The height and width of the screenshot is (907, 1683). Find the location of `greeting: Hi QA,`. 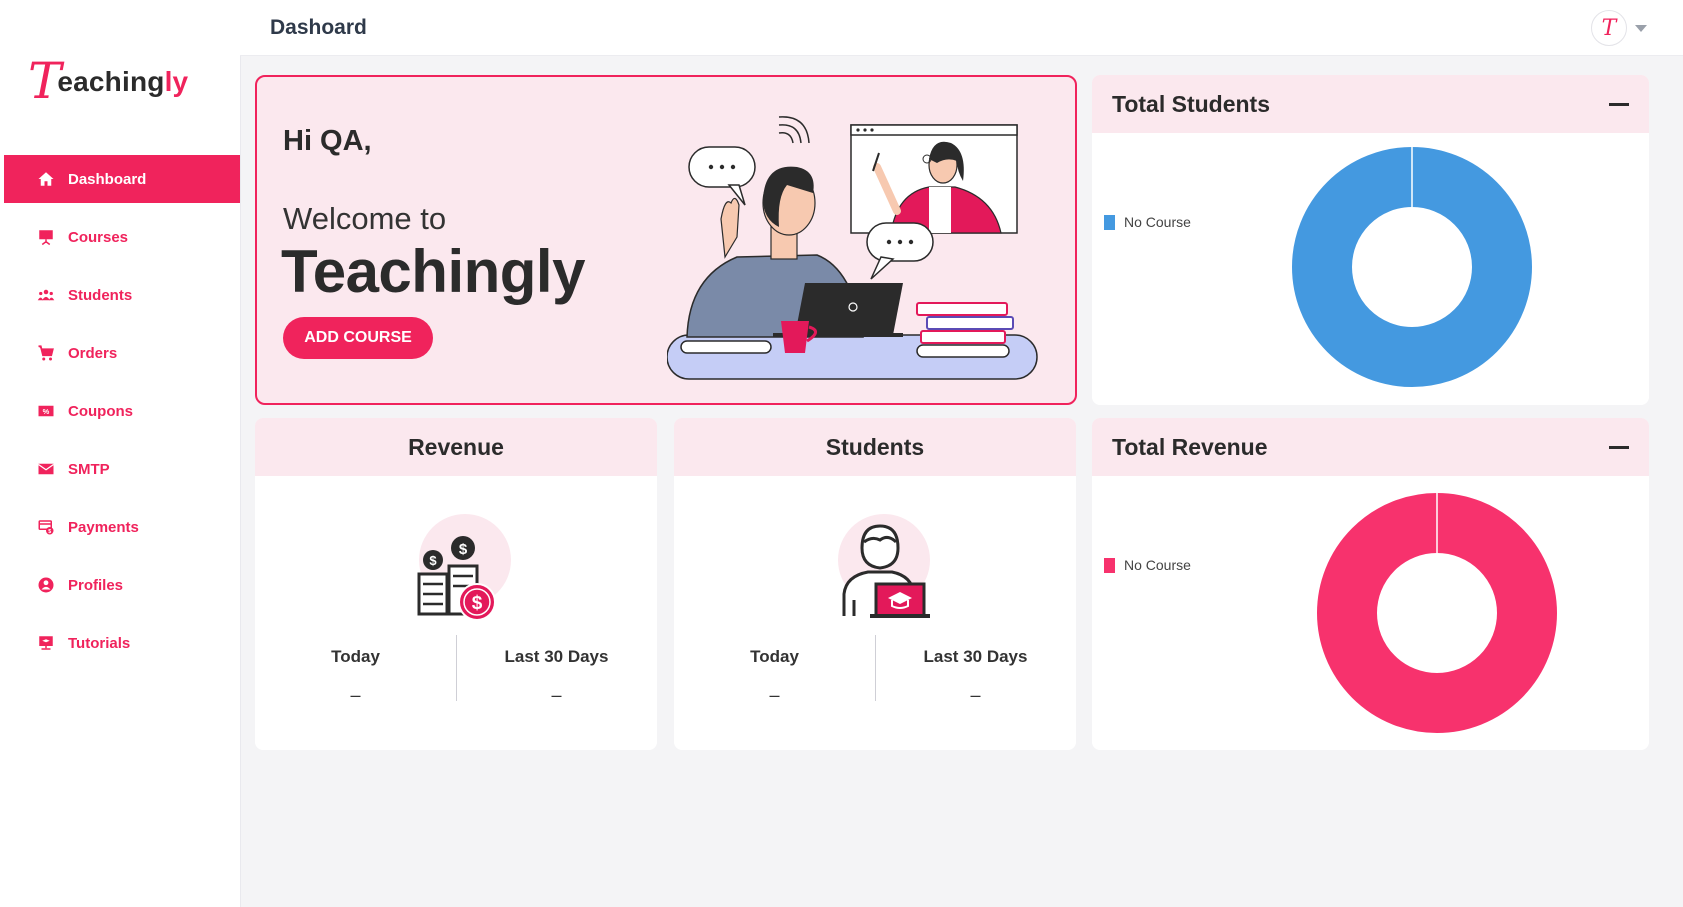

greeting: Hi QA, is located at coordinates (327, 141).